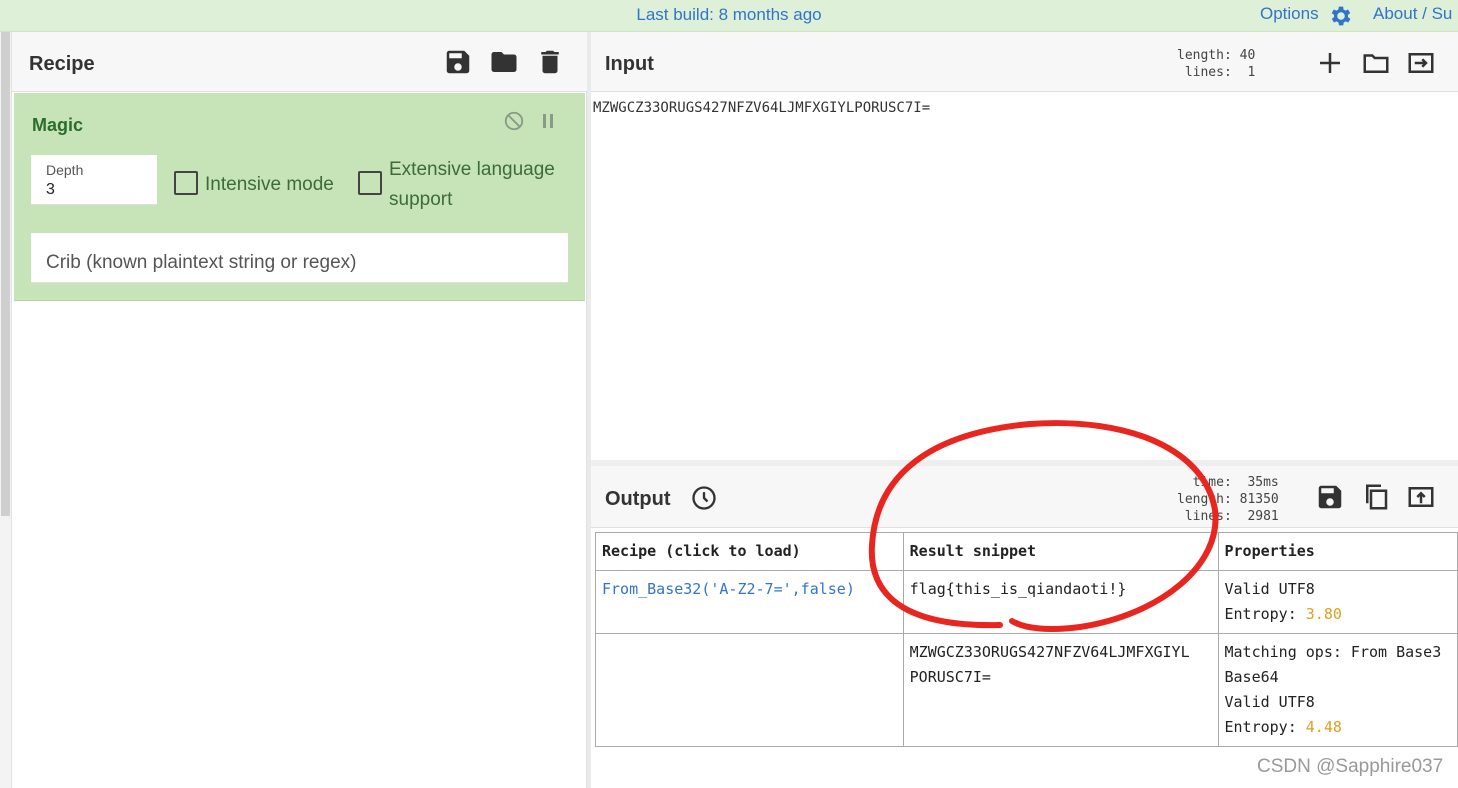  What do you see at coordinates (65, 170) in the screenshot?
I see `depth-label: Depth` at bounding box center [65, 170].